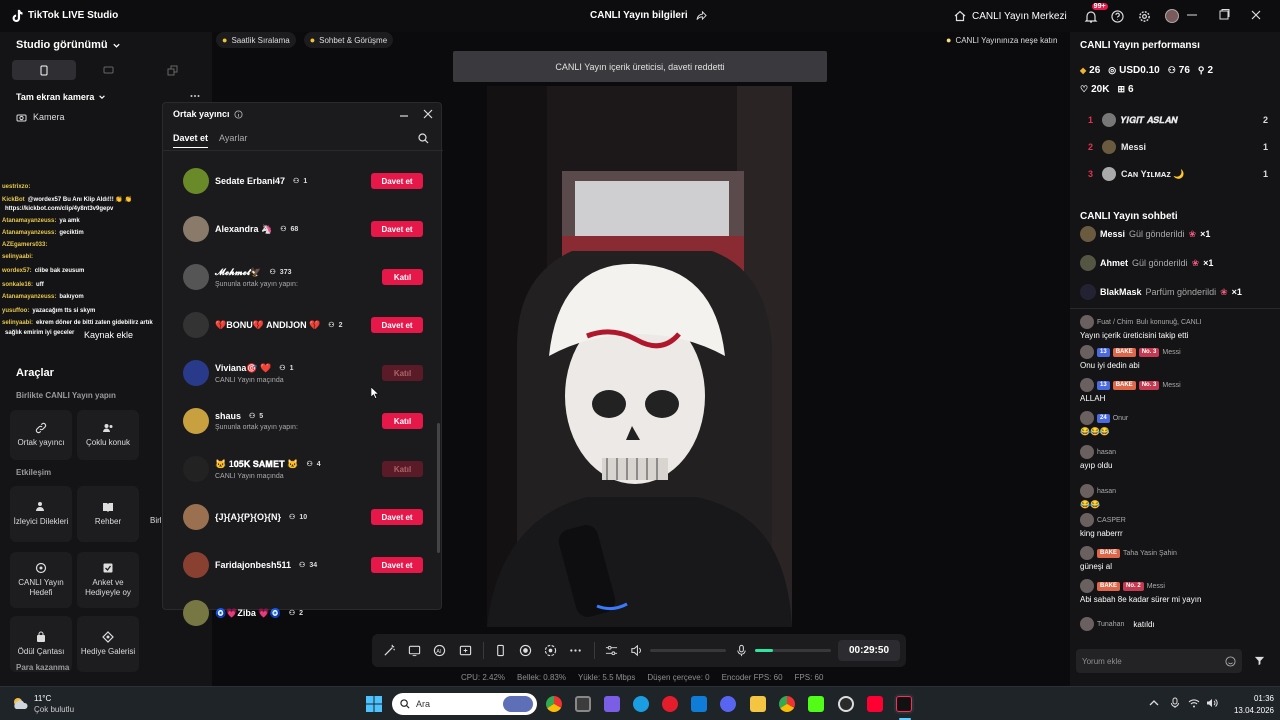  Describe the element at coordinates (699, 704) in the screenshot. I see `mail-icon` at that location.